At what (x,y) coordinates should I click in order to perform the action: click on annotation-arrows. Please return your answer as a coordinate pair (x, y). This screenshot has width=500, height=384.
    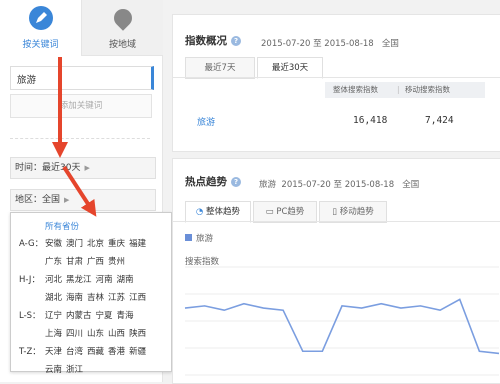
    Looking at the image, I should click on (74, 137).